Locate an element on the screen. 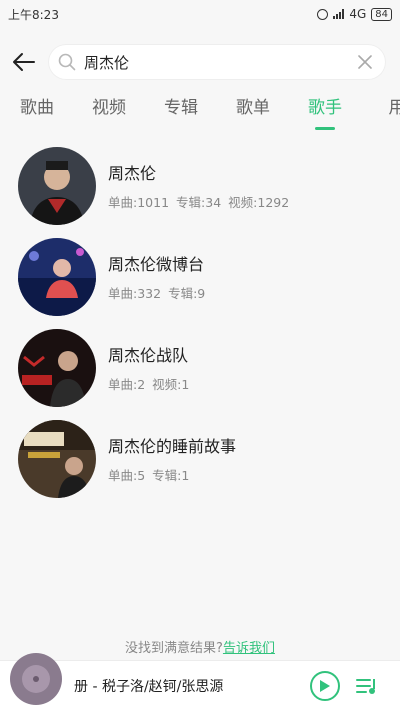 Image resolution: width=400 pixels, height=711 pixels. singer-name: 周杰伦的睡前故事 is located at coordinates (172, 446).